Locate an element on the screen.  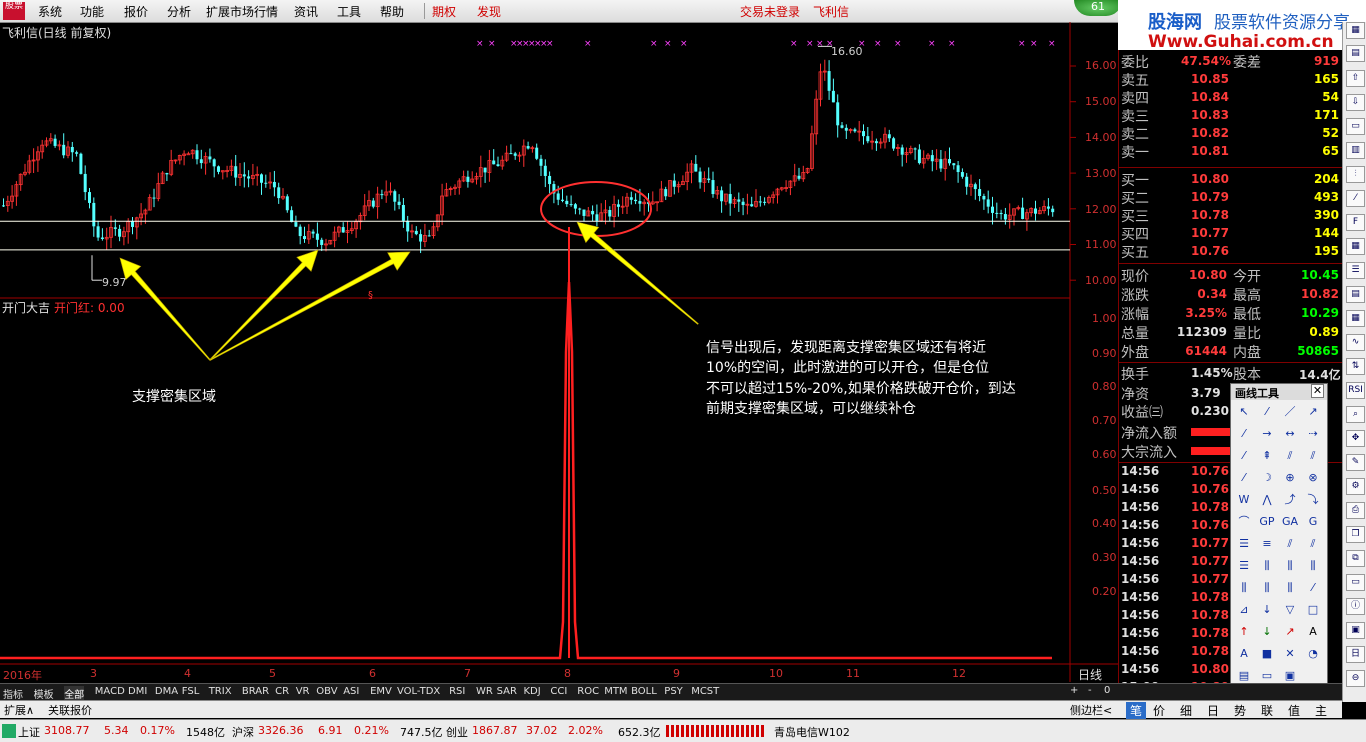
indicator-tab: 全部 is located at coordinates (74, 693).